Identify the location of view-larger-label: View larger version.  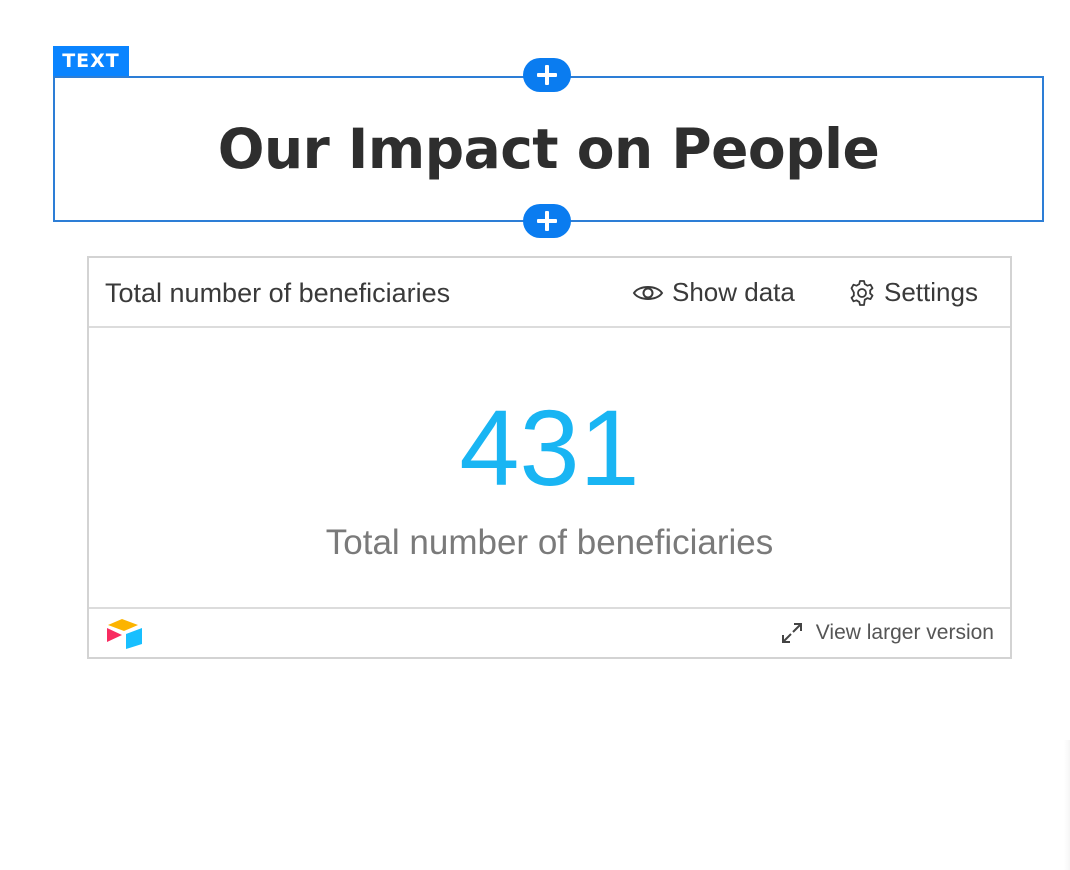
(904, 632).